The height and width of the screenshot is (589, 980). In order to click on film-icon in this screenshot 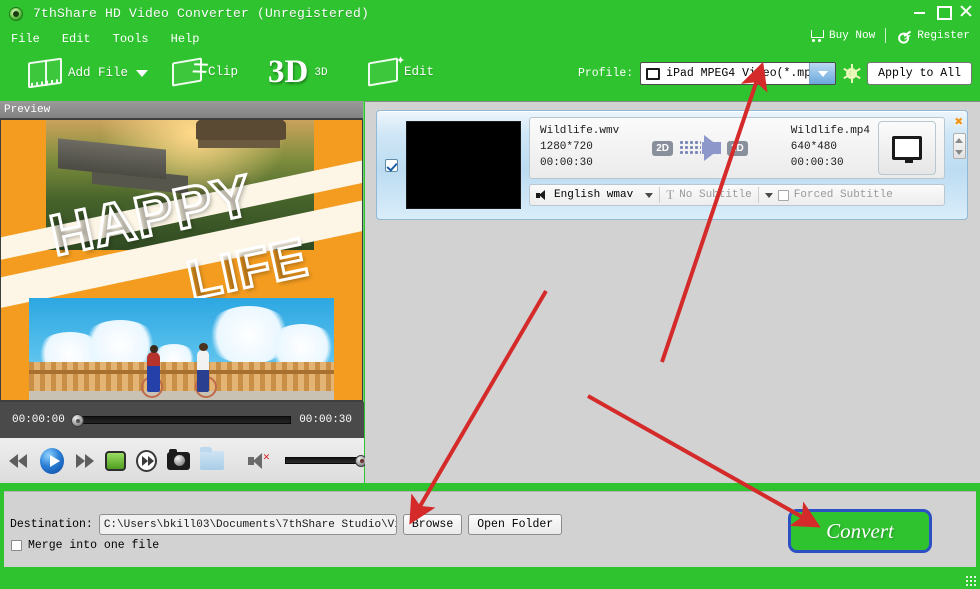, I will do `click(45, 73)`.